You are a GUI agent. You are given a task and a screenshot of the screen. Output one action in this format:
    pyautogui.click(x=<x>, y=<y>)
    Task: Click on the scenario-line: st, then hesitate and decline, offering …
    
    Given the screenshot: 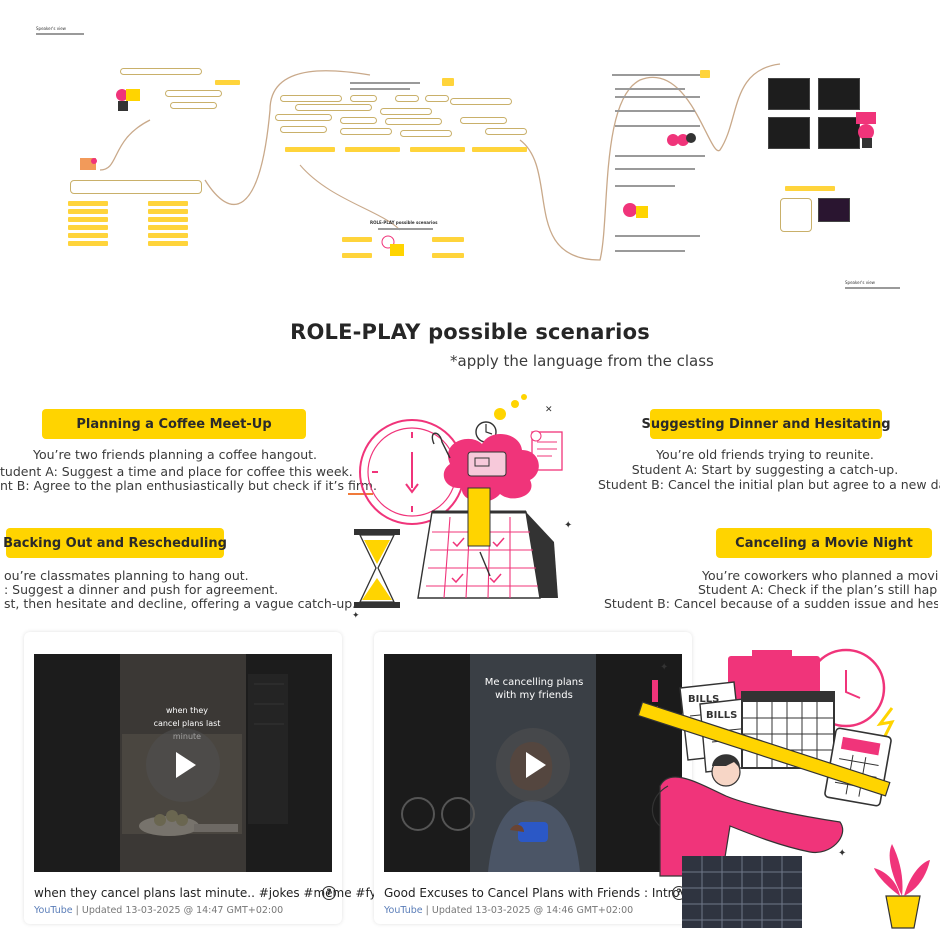 What is the action you would take?
    pyautogui.click(x=180, y=603)
    